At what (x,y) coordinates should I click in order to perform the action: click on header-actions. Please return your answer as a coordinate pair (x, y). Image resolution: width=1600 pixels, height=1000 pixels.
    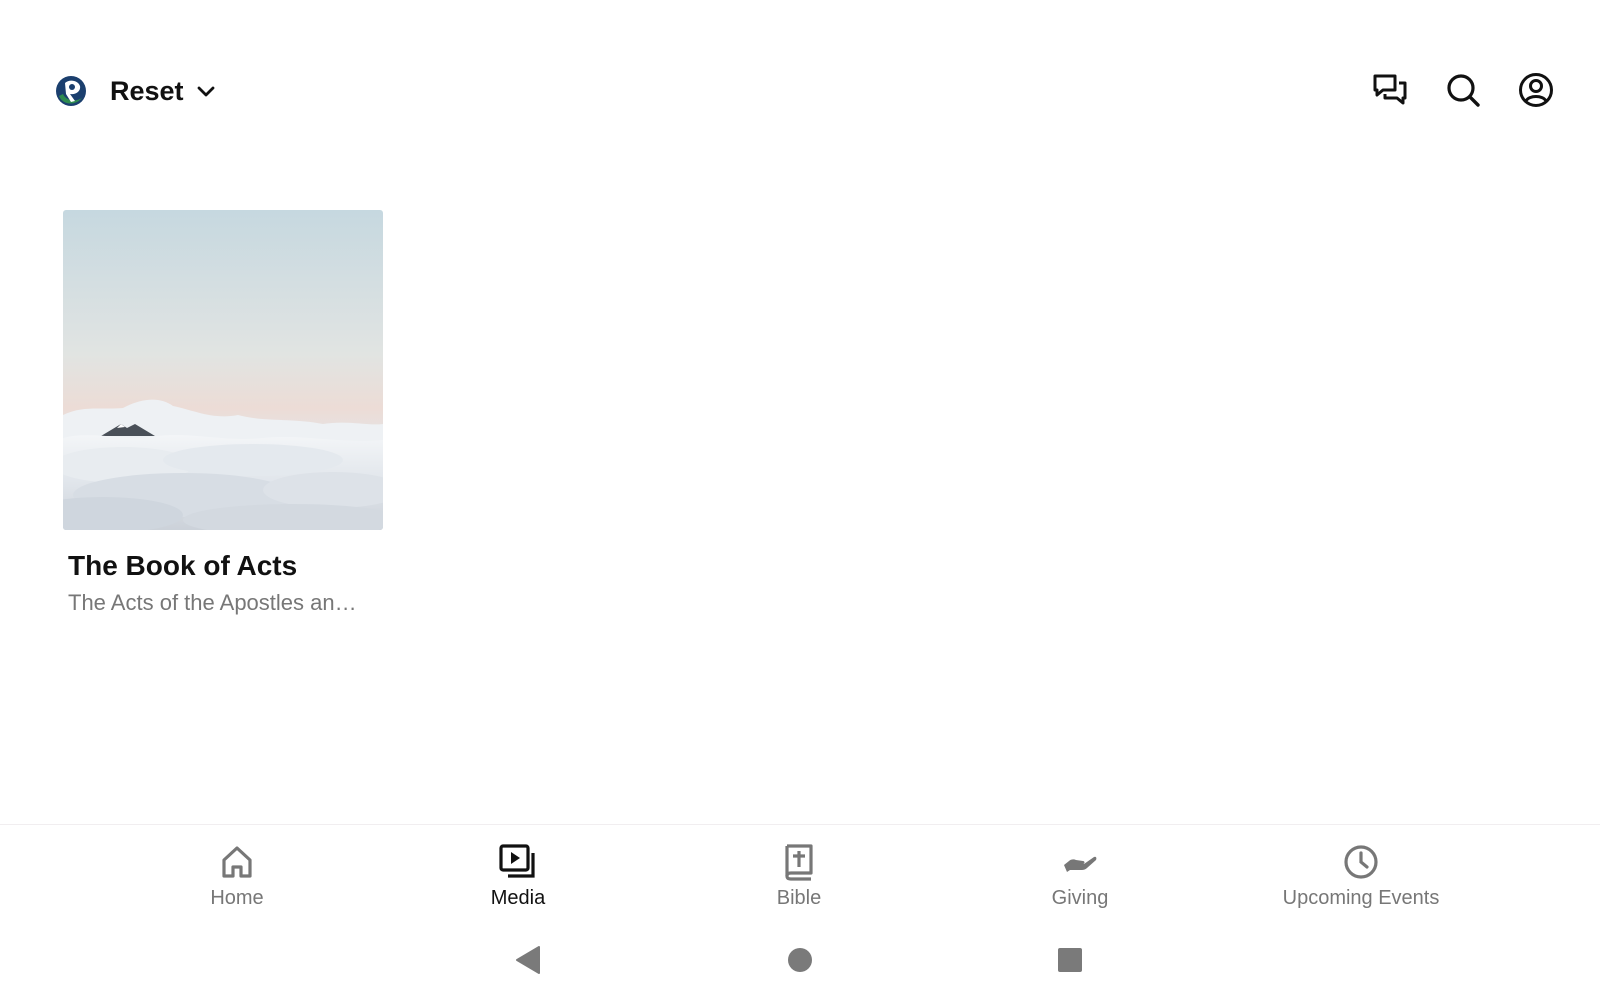
    Looking at the image, I should click on (1463, 90).